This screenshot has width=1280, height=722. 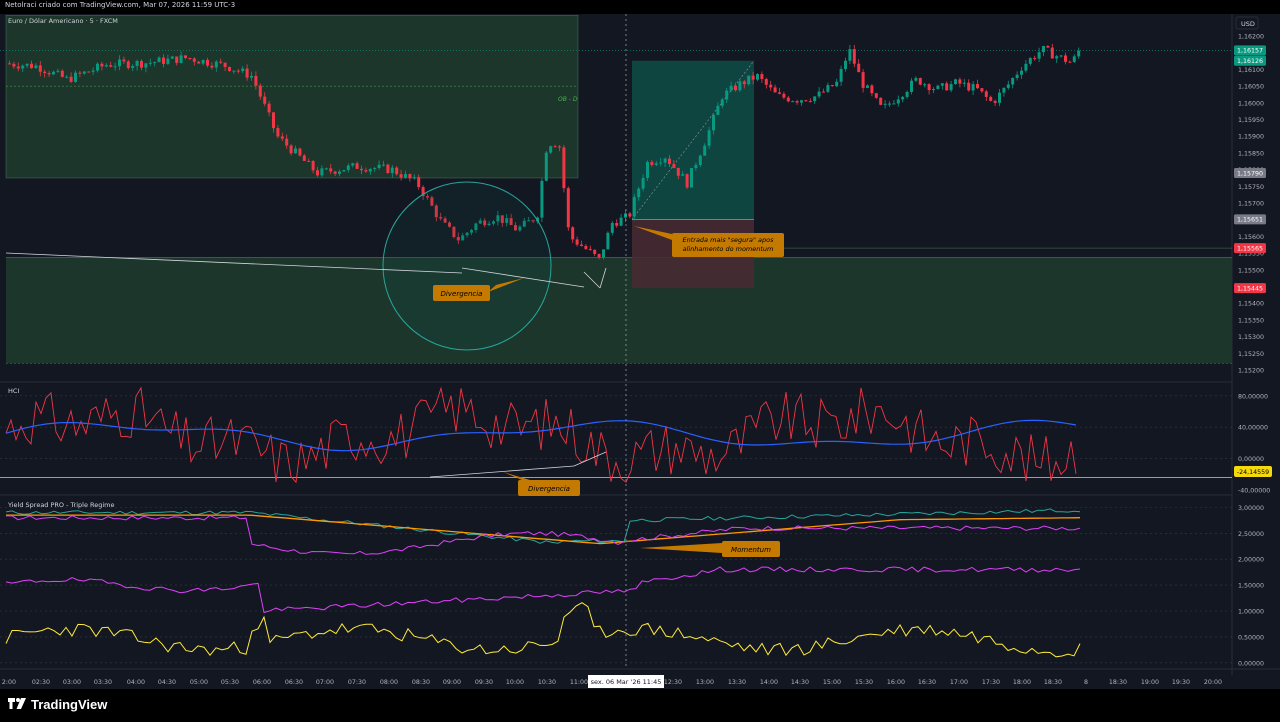 I want to click on time-tick-label: 04:00, so click(x=136, y=682).